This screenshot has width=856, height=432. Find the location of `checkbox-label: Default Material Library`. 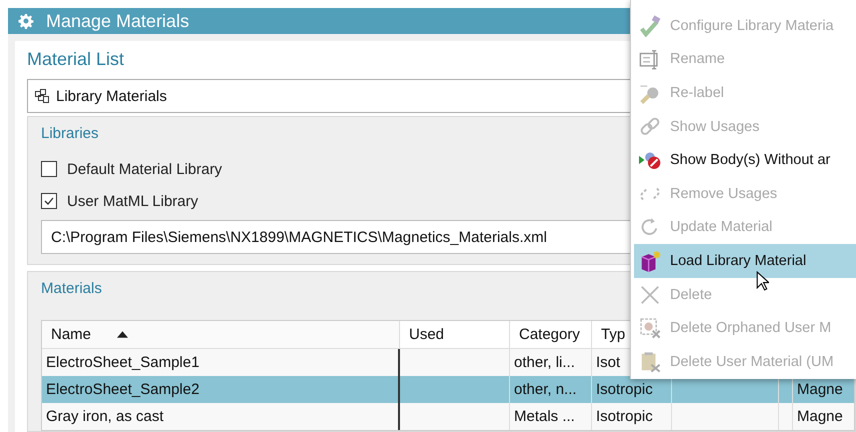

checkbox-label: Default Material Library is located at coordinates (144, 169).